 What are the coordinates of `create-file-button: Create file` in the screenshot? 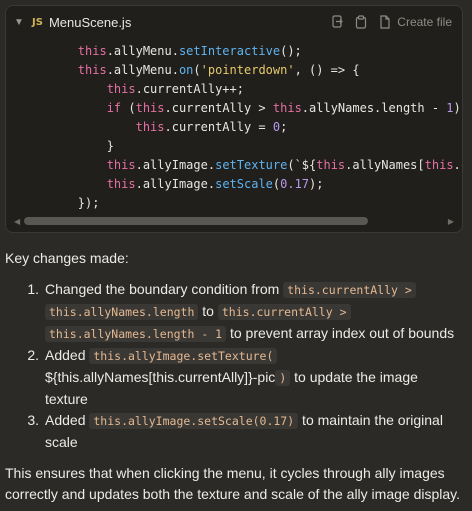 It's located at (415, 22).